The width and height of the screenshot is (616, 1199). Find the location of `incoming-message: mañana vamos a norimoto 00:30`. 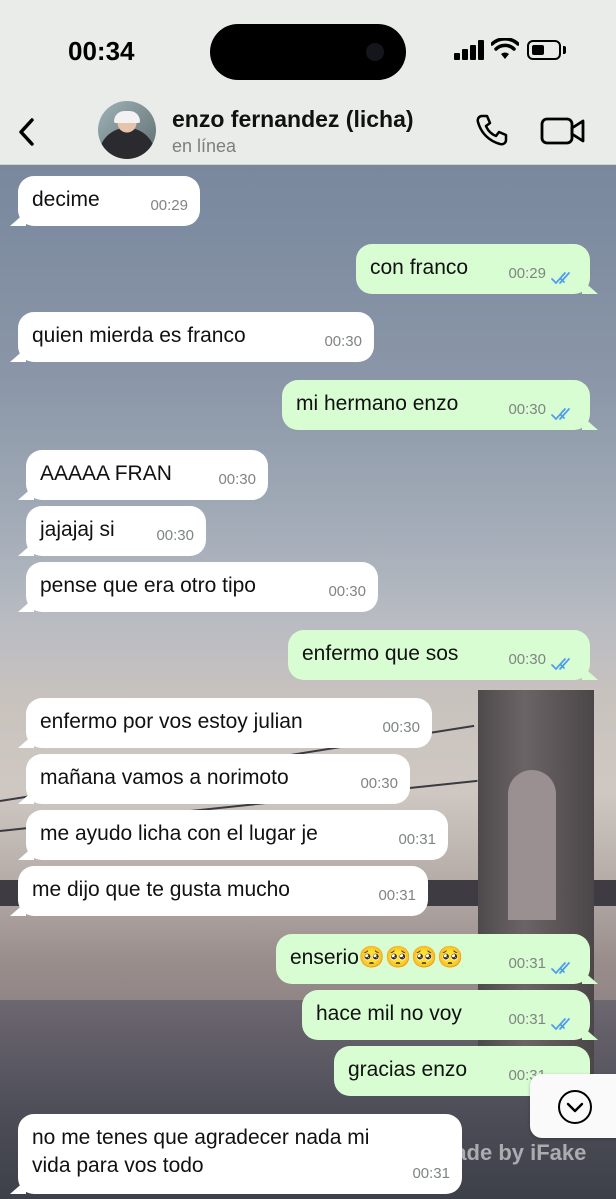

incoming-message: mañana vamos a norimoto 00:30 is located at coordinates (214, 779).